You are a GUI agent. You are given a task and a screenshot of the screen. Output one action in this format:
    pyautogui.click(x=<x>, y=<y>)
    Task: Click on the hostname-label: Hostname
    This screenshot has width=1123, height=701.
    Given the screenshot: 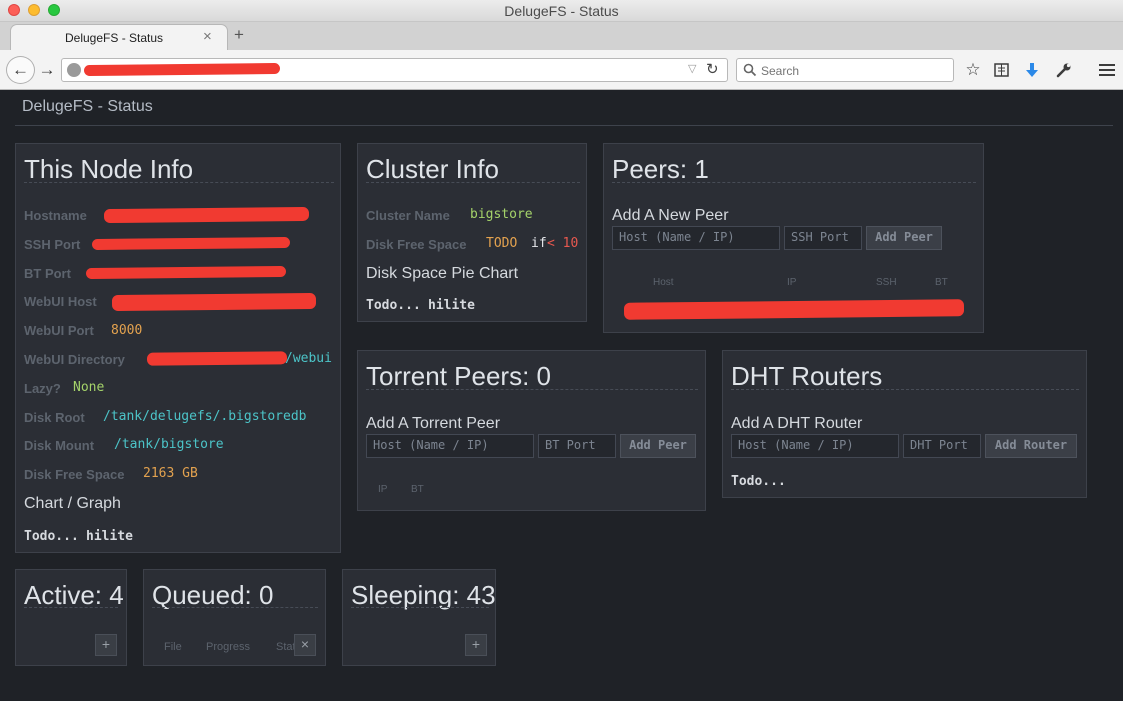 What is the action you would take?
    pyautogui.click(x=55, y=215)
    